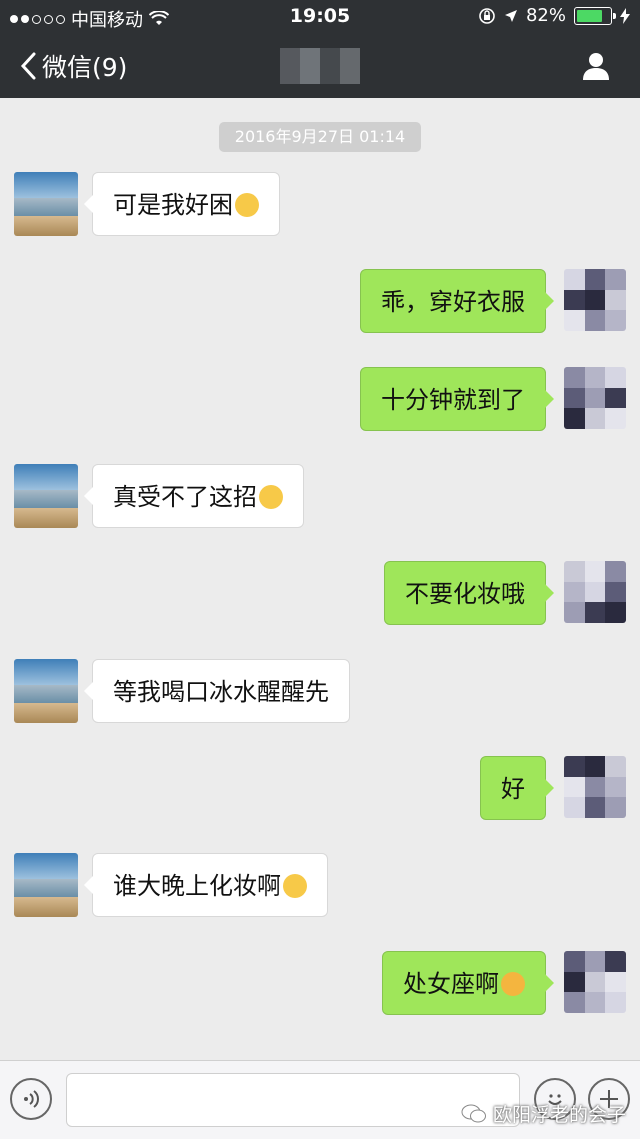  What do you see at coordinates (473, 1113) in the screenshot?
I see `wechat-logo-icon` at bounding box center [473, 1113].